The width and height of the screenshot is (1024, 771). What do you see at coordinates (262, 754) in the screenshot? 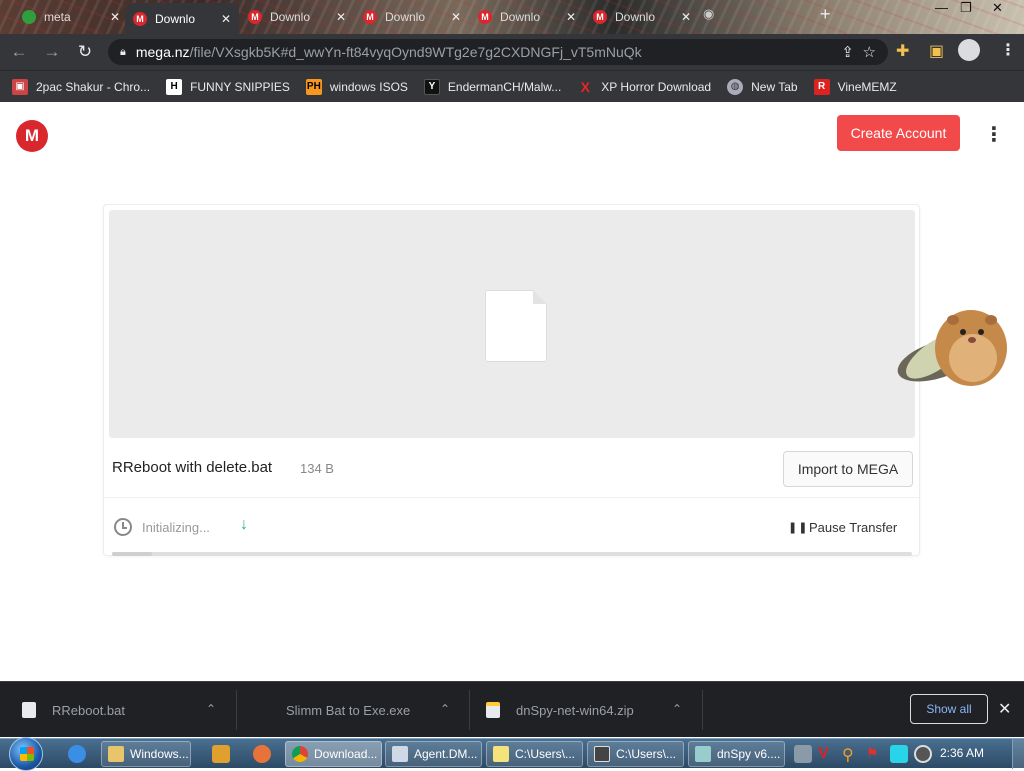
I see `app-launcher-icon` at bounding box center [262, 754].